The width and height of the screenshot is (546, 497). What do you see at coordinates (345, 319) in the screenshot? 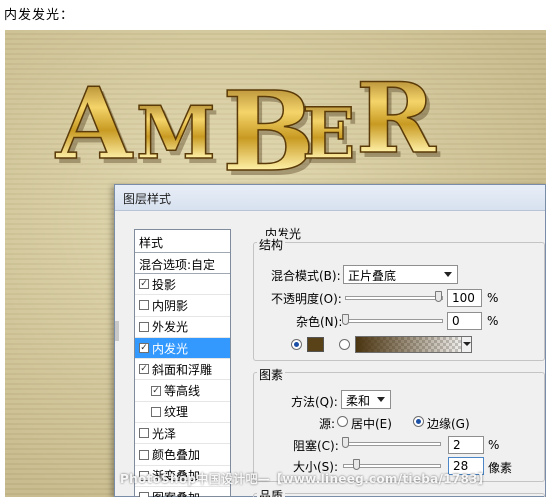
I see `noise-slider-thumb` at bounding box center [345, 319].